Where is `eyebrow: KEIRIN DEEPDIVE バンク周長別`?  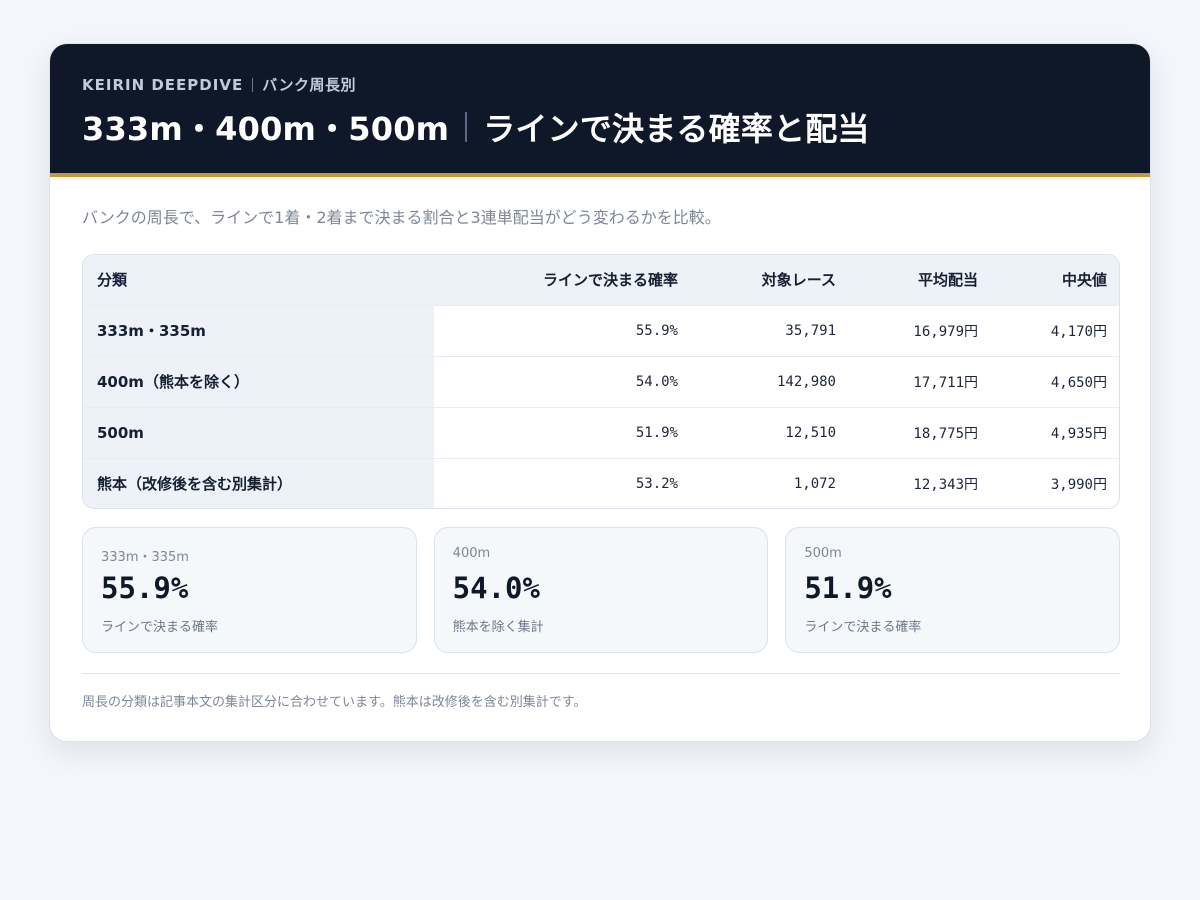
eyebrow: KEIRIN DEEPDIVE バンク周長別 is located at coordinates (219, 84).